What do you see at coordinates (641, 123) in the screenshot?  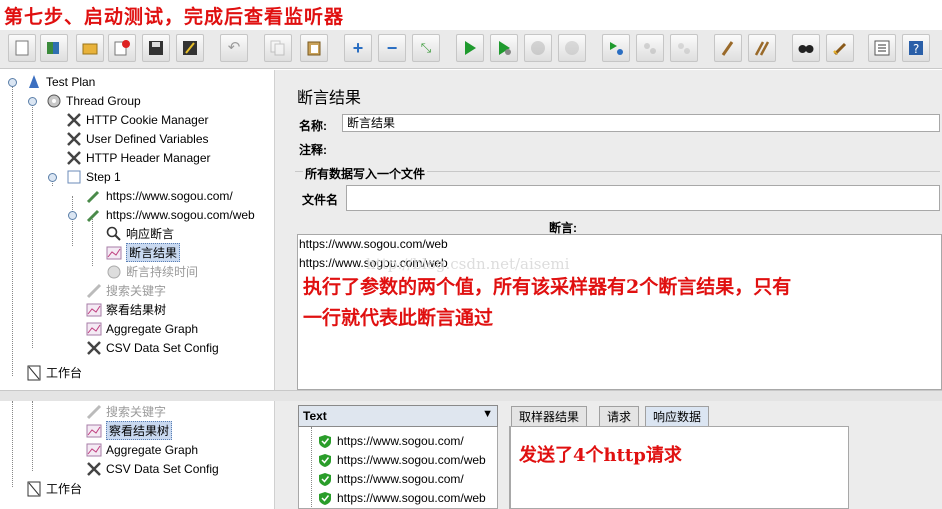 I see `name-field: 断言结果` at bounding box center [641, 123].